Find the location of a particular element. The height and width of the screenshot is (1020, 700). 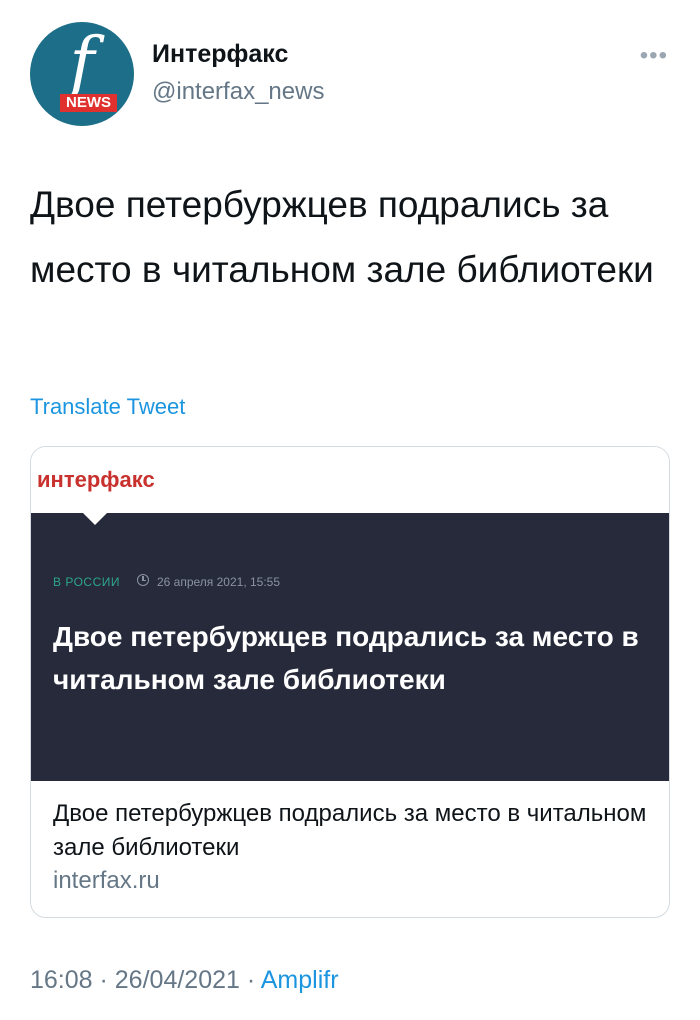

card-site-logo: интерфакс is located at coordinates (96, 479).